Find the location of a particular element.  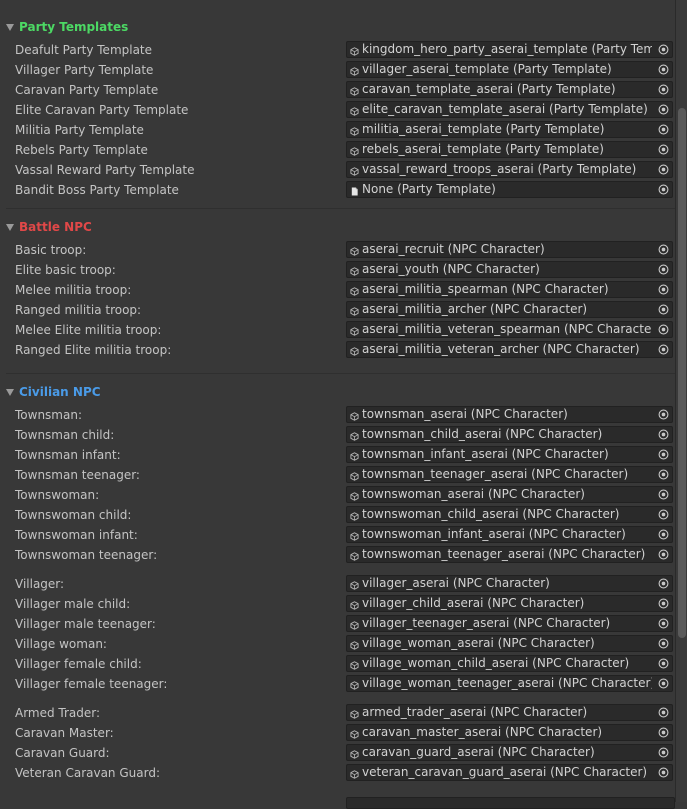

property-label: Melee militia troop: is located at coordinates (73, 290).